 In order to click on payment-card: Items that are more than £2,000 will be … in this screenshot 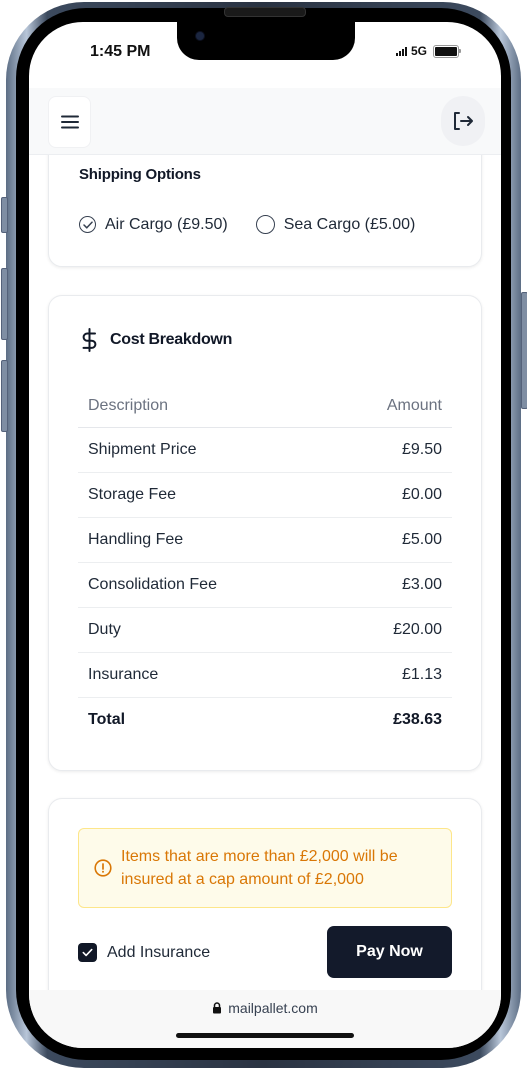, I will do `click(265, 894)`.